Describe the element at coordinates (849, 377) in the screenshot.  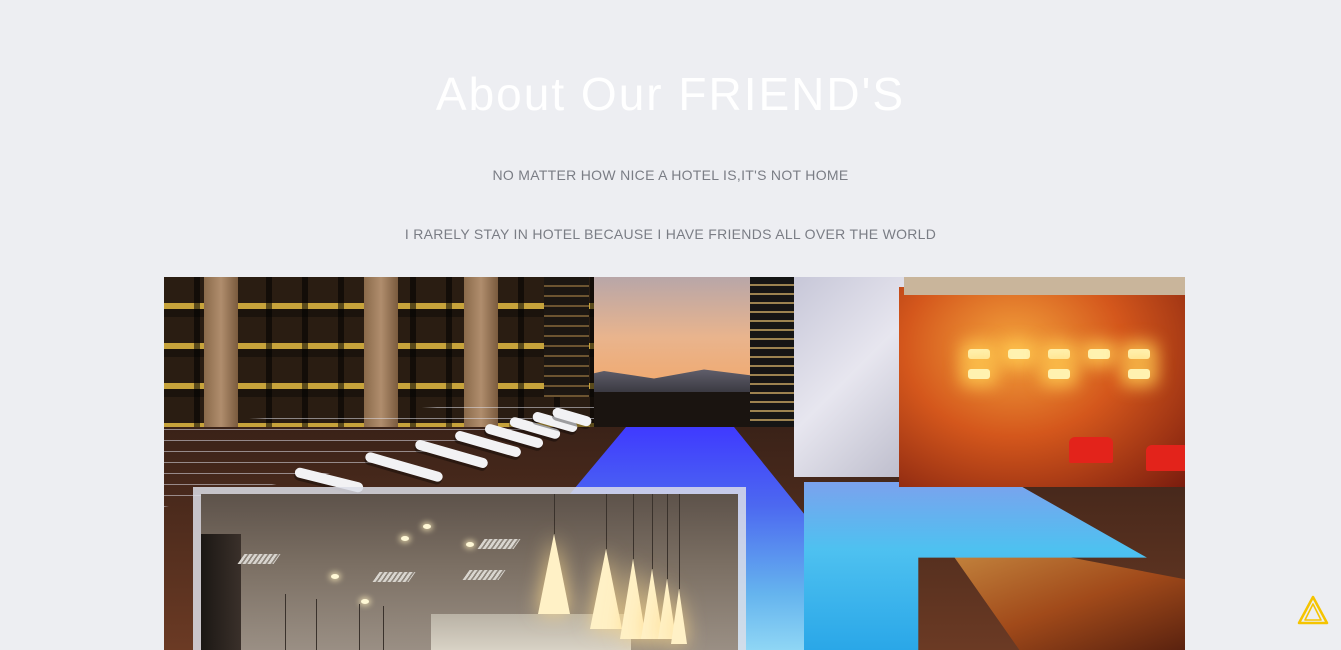
I see `white-wall` at that location.